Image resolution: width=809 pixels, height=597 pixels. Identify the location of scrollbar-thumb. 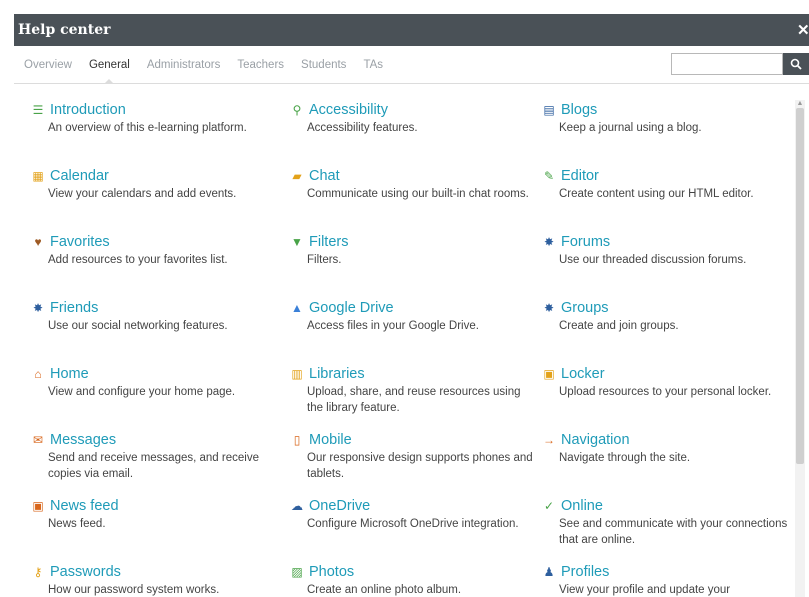
(800, 286).